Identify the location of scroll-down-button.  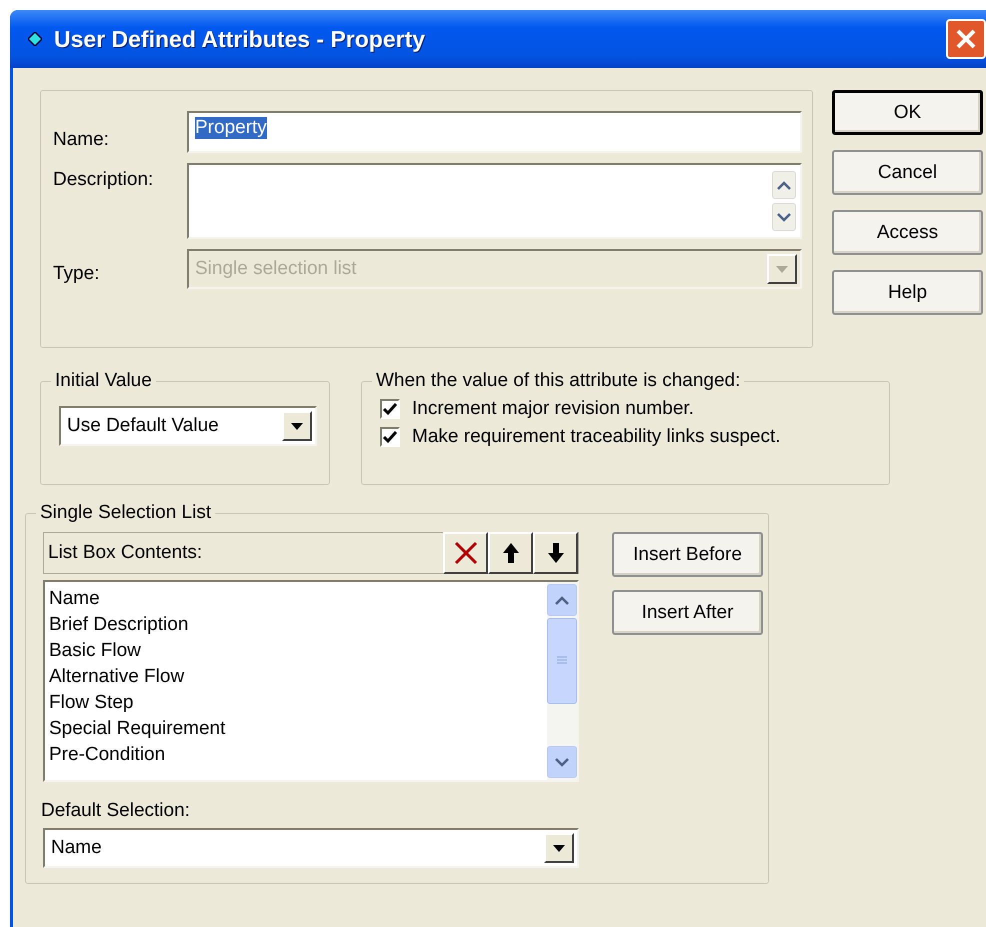
(784, 217).